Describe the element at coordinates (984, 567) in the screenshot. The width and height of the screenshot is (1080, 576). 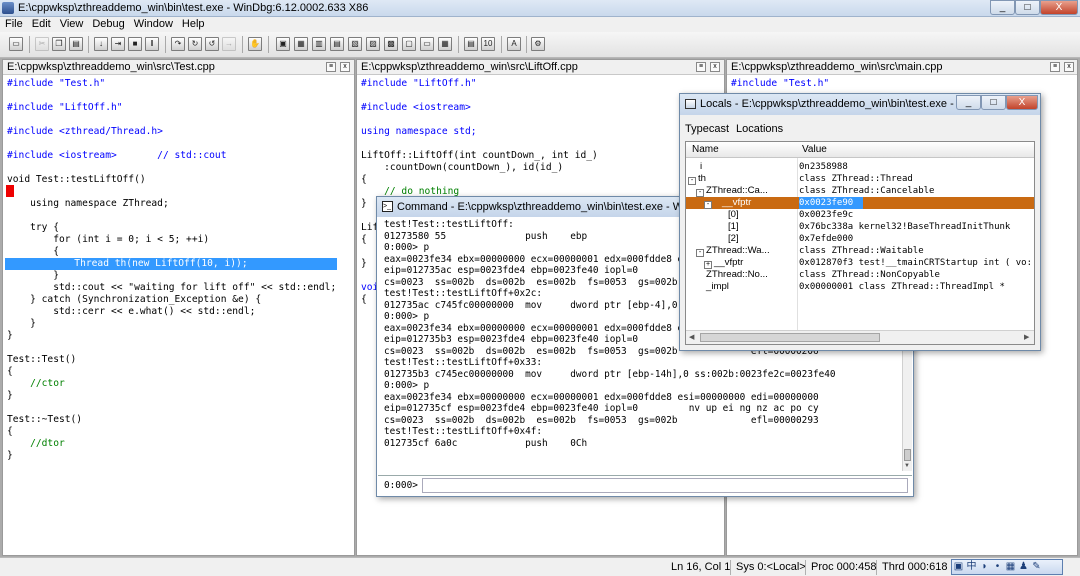
I see `ime-moon-icon: ◗` at that location.